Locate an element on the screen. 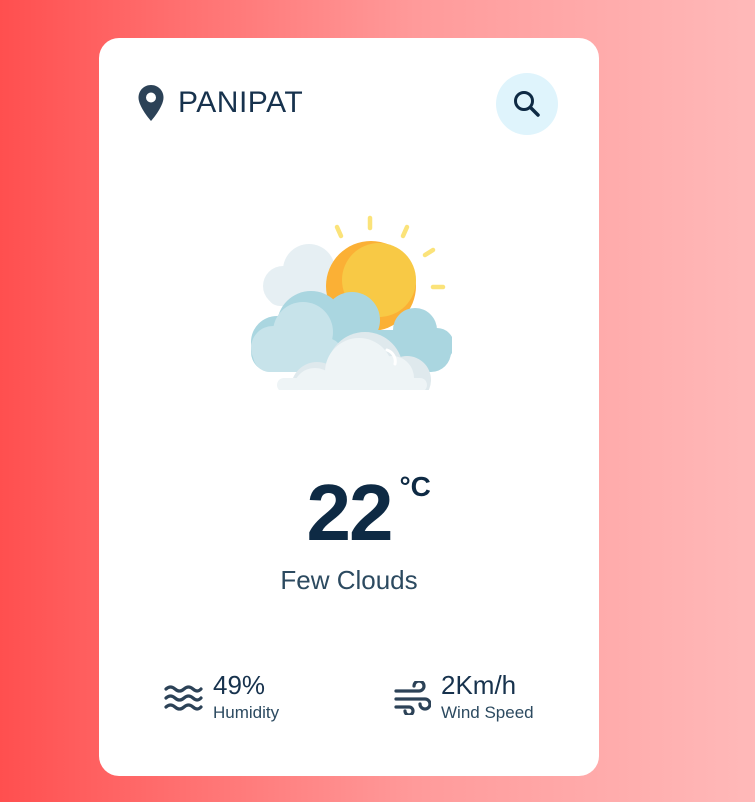 Image resolution: width=755 pixels, height=802 pixels. city-name: PANIPAT is located at coordinates (241, 102).